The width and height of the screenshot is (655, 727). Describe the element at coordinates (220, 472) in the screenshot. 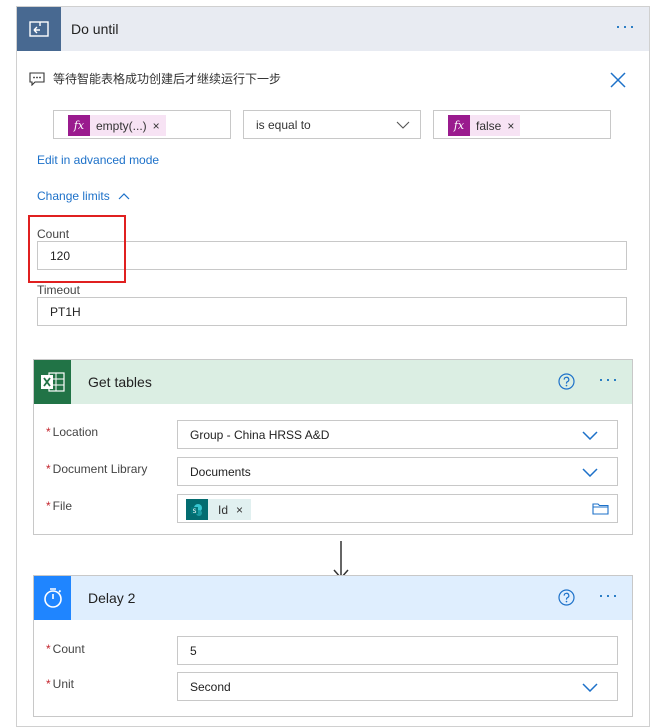

I see `document-library-value: Documents` at that location.